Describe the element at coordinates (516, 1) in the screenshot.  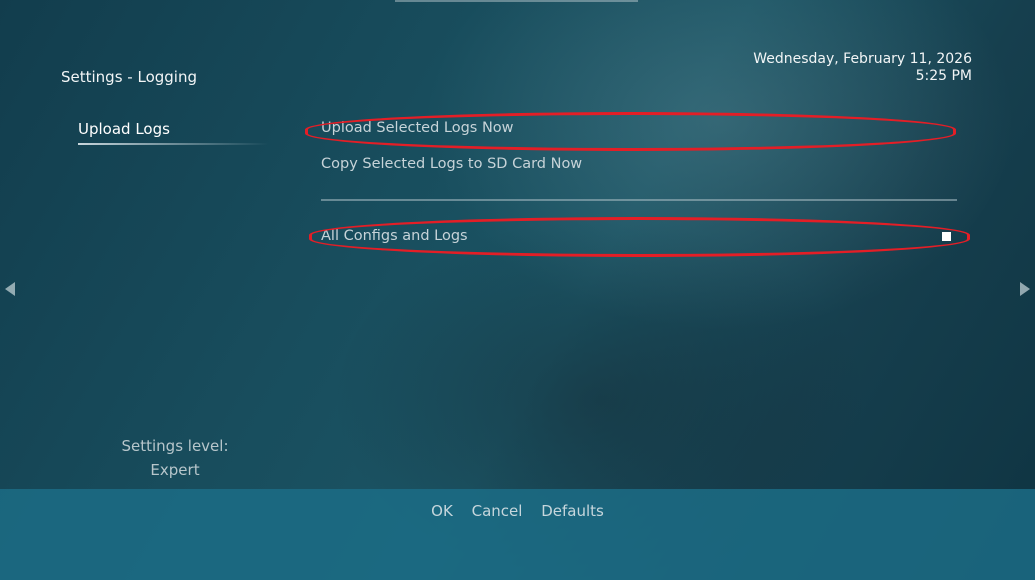
I see `top-divider` at that location.